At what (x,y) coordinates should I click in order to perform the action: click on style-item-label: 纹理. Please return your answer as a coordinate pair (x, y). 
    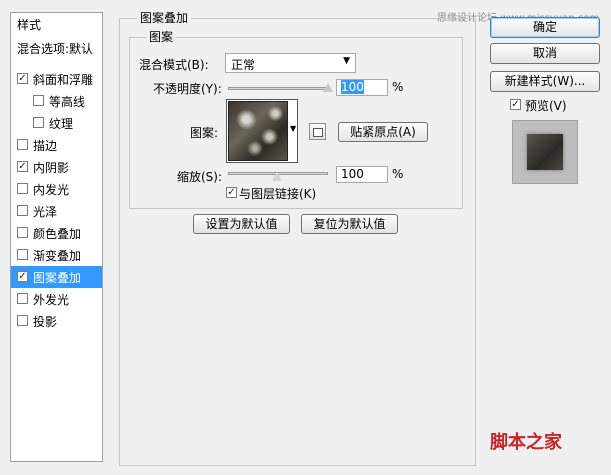
    Looking at the image, I should click on (61, 124).